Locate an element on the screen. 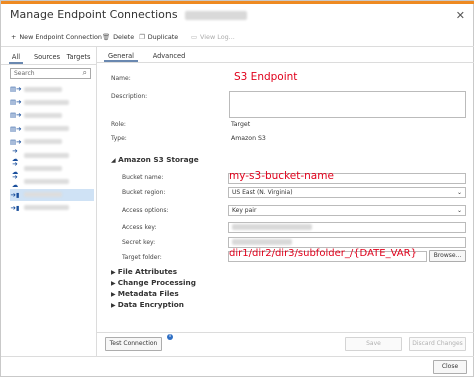 This screenshot has height=377, width=474. plus-icon: + is located at coordinates (14, 37).